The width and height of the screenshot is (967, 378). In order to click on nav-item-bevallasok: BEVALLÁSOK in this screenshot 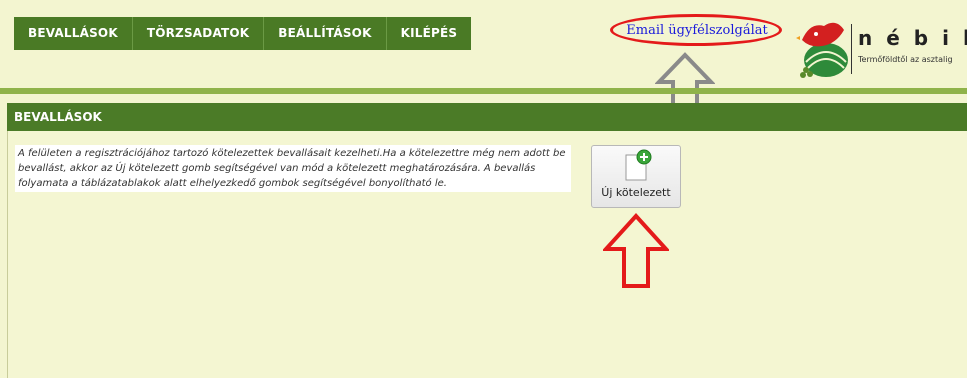, I will do `click(73, 33)`.